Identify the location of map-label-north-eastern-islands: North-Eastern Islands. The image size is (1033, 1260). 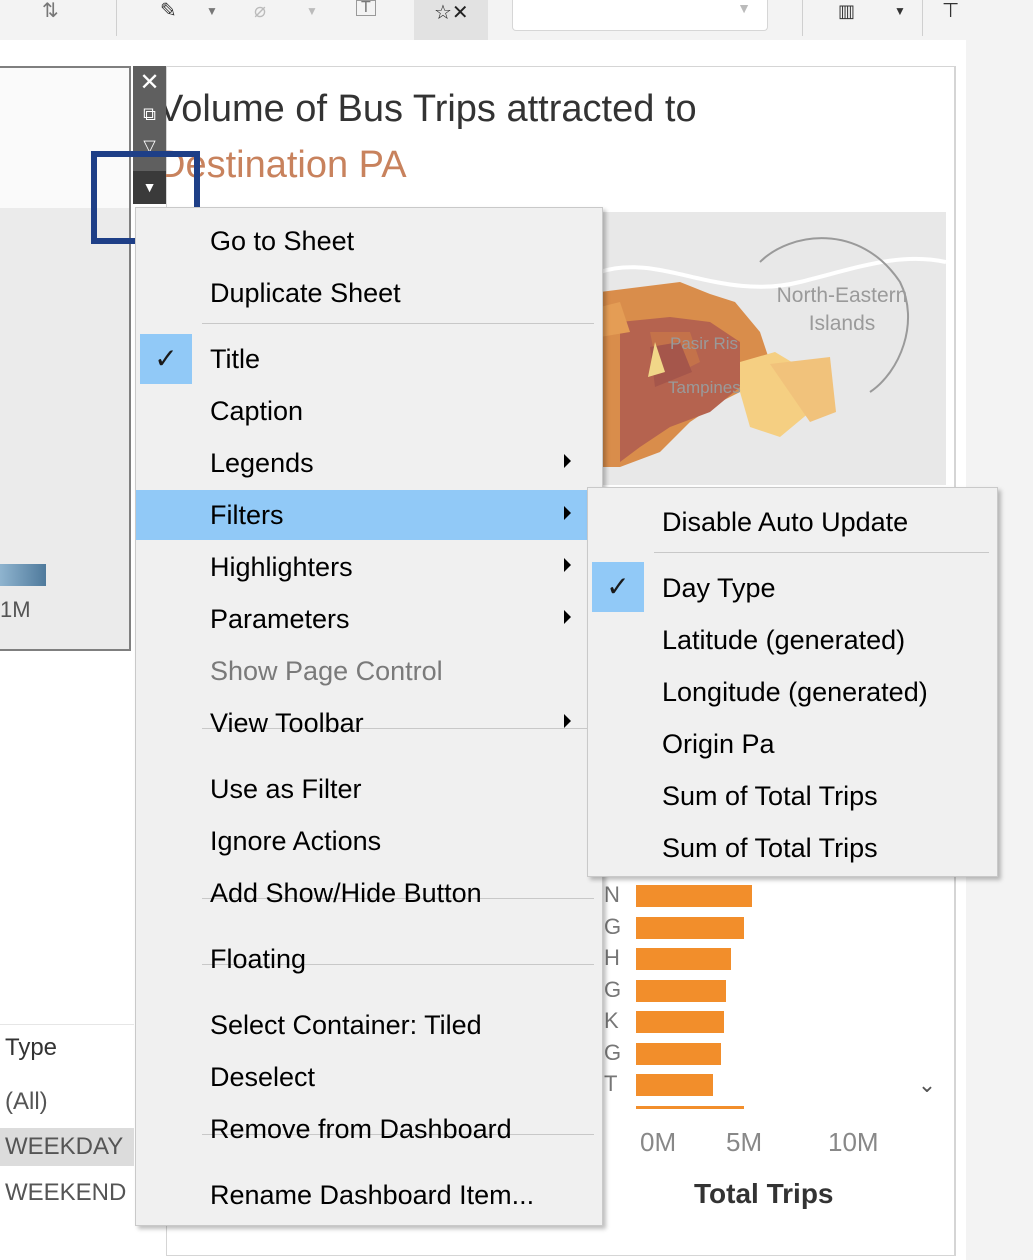
(842, 309).